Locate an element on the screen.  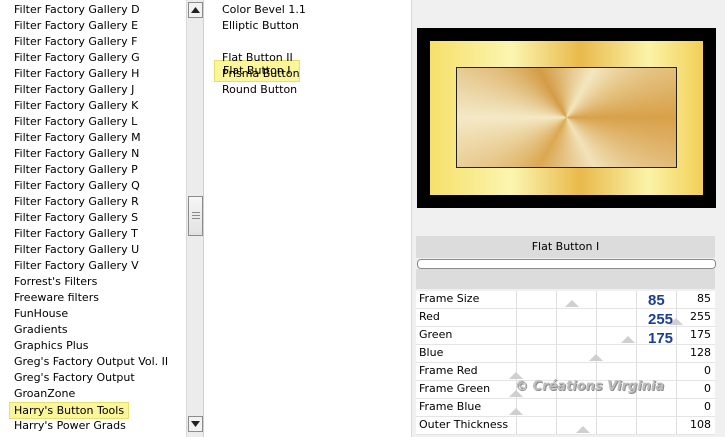
category-item: Greg's Factory Output is located at coordinates (74, 378).